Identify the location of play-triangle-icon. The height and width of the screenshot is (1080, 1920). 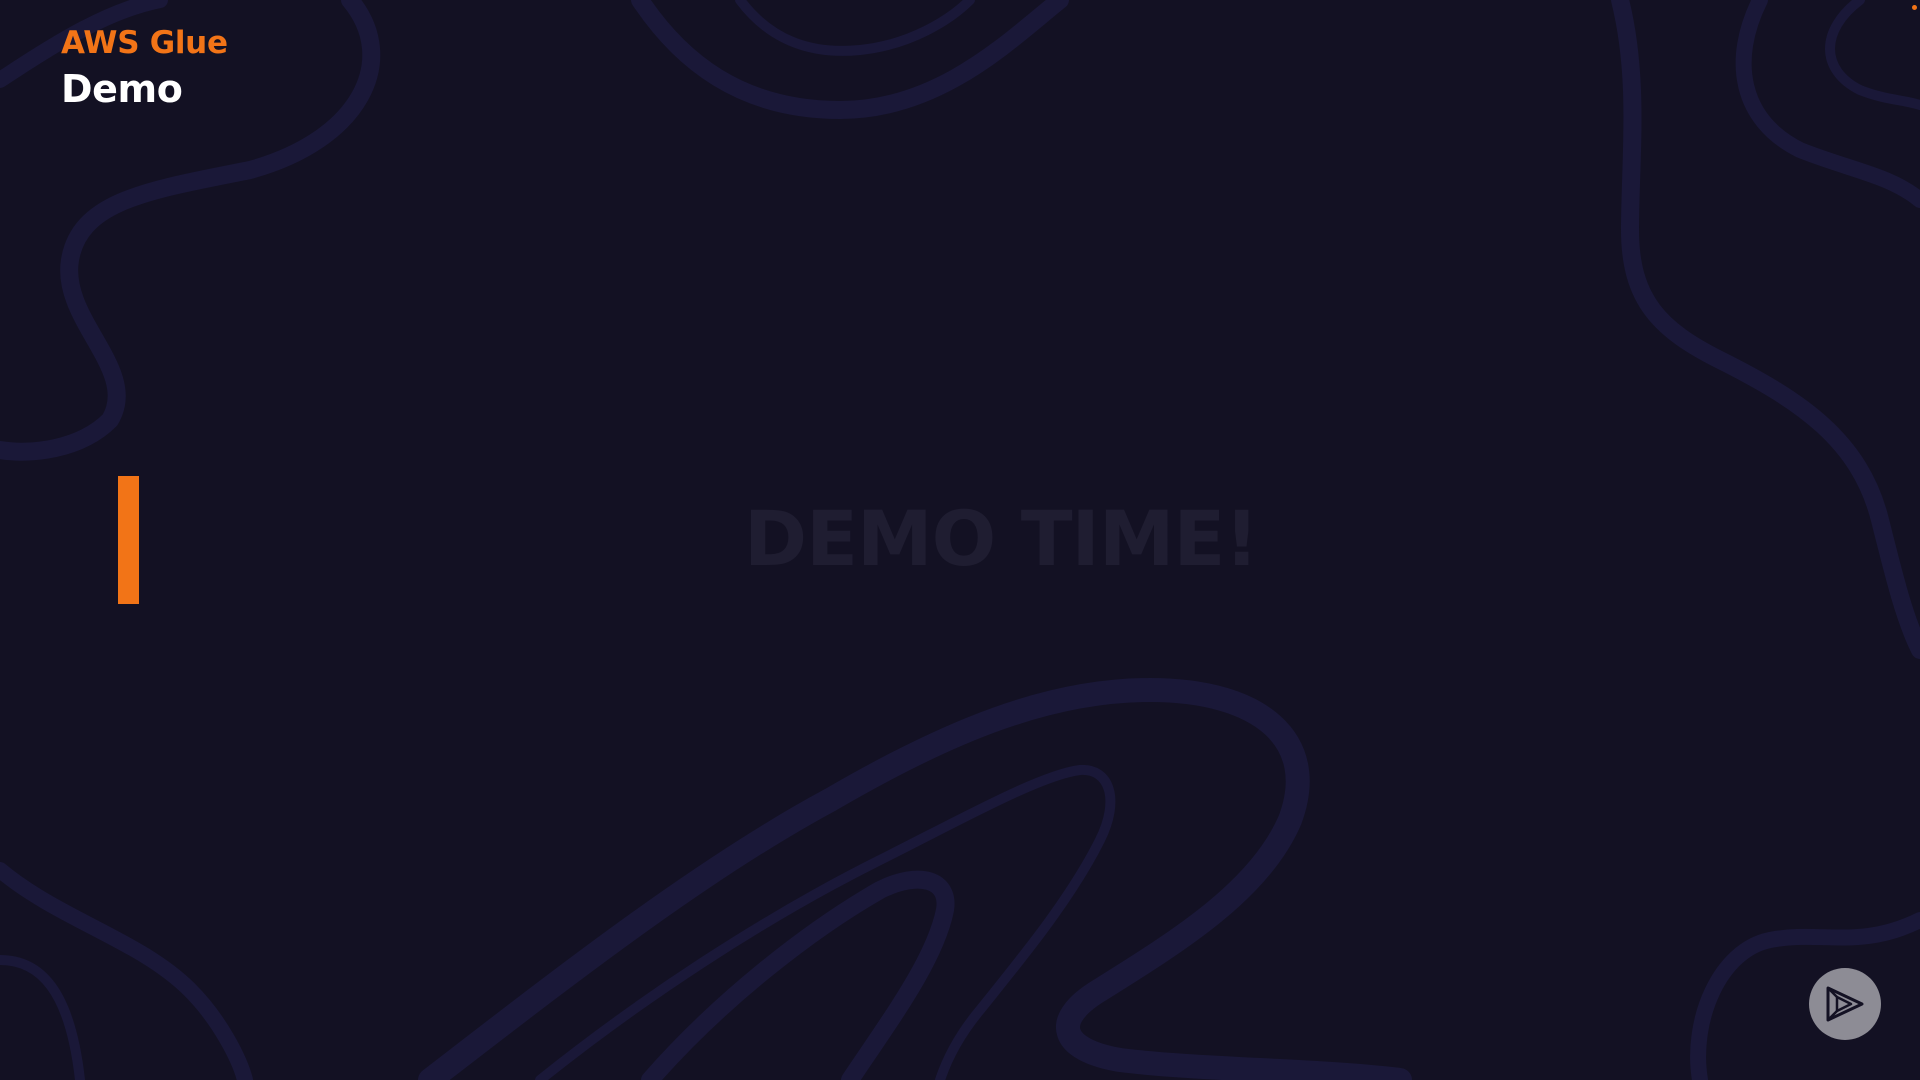
(1845, 1004).